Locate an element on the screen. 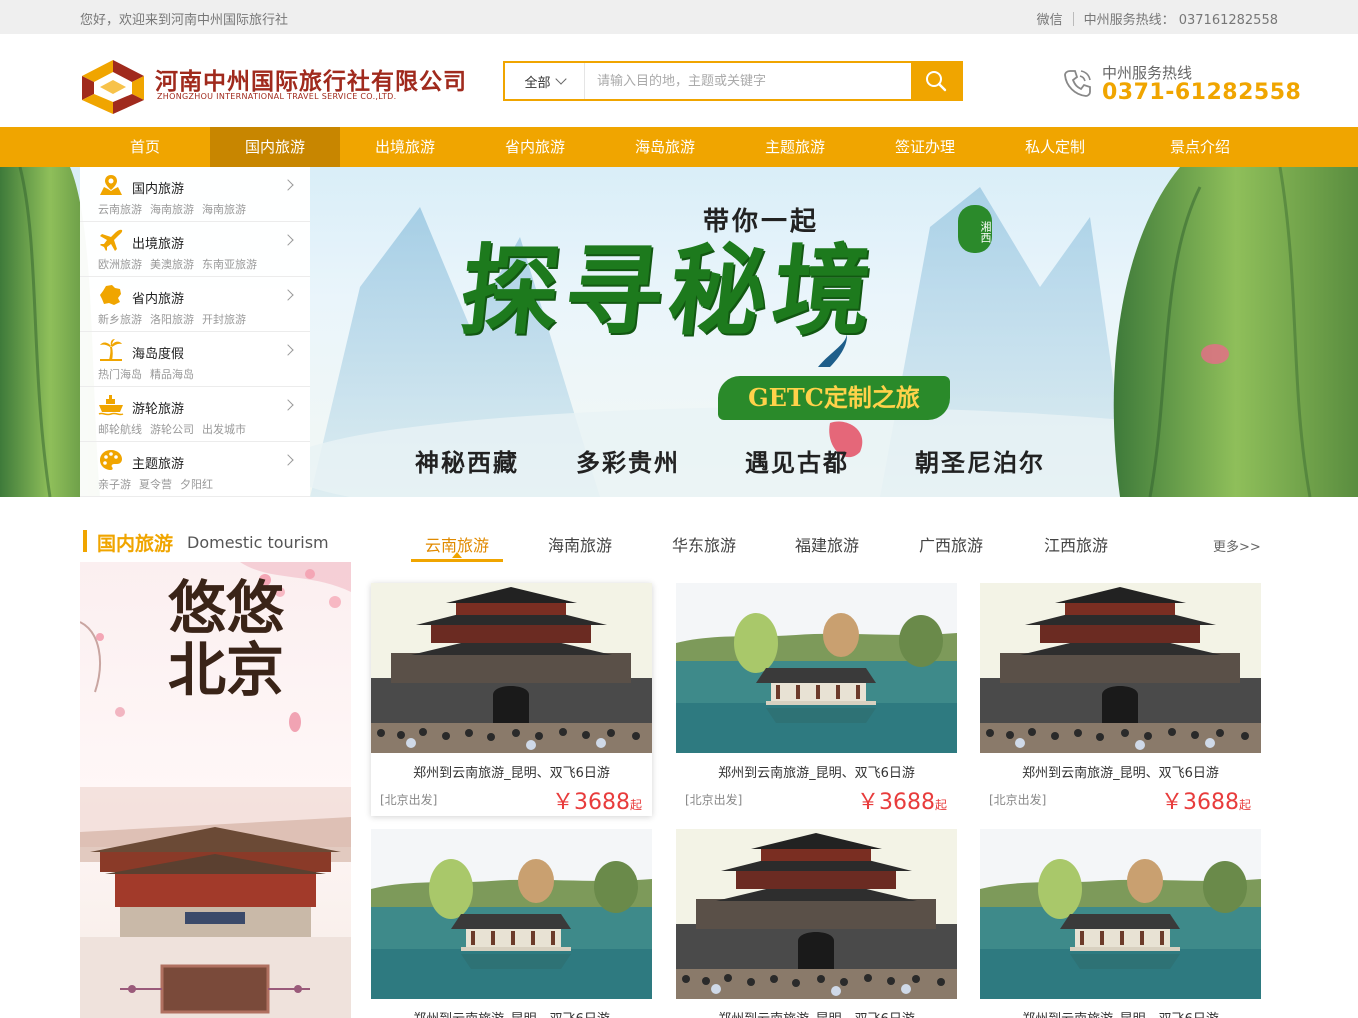 The height and width of the screenshot is (1018, 1358). divider is located at coordinates (1073, 18).